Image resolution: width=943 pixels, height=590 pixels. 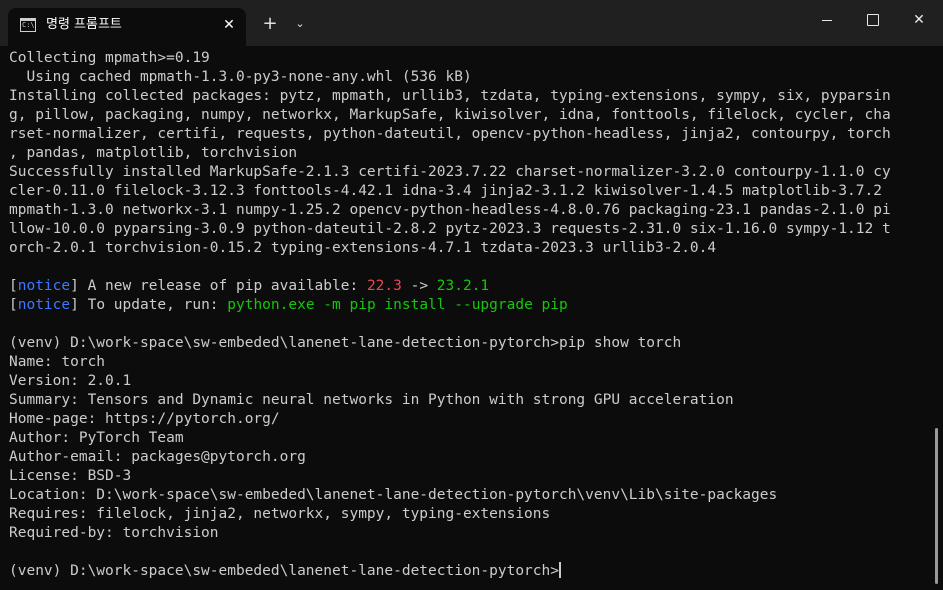 What do you see at coordinates (28, 25) in the screenshot?
I see `cmd-icon: C:\` at bounding box center [28, 25].